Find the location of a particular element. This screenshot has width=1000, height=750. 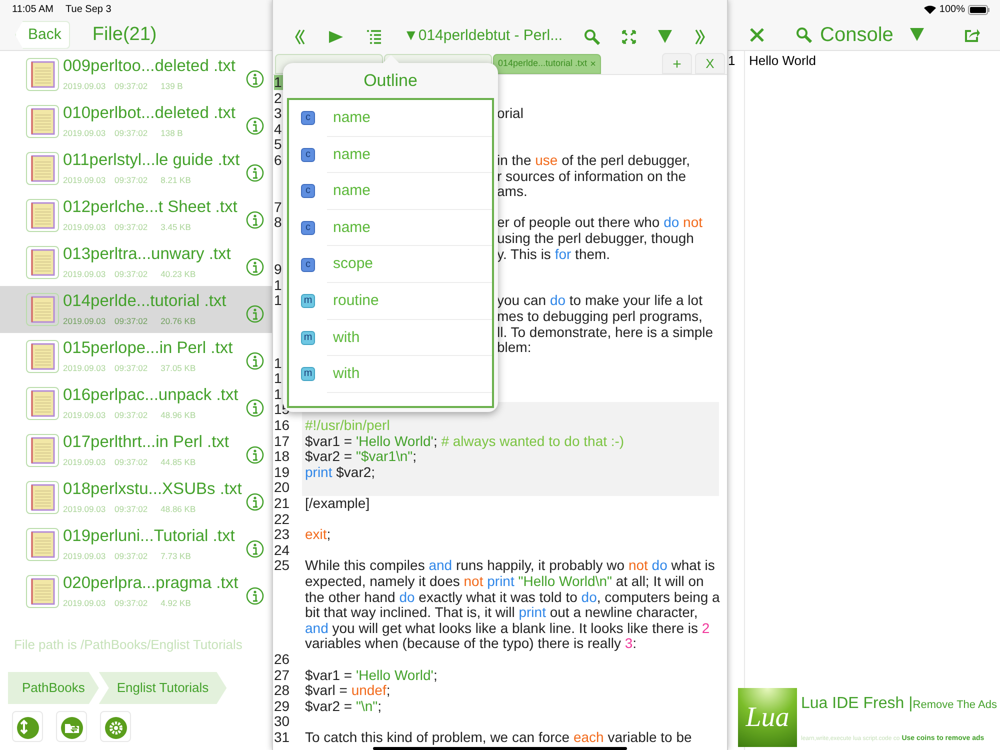

line-number: 2 is located at coordinates (278, 98).